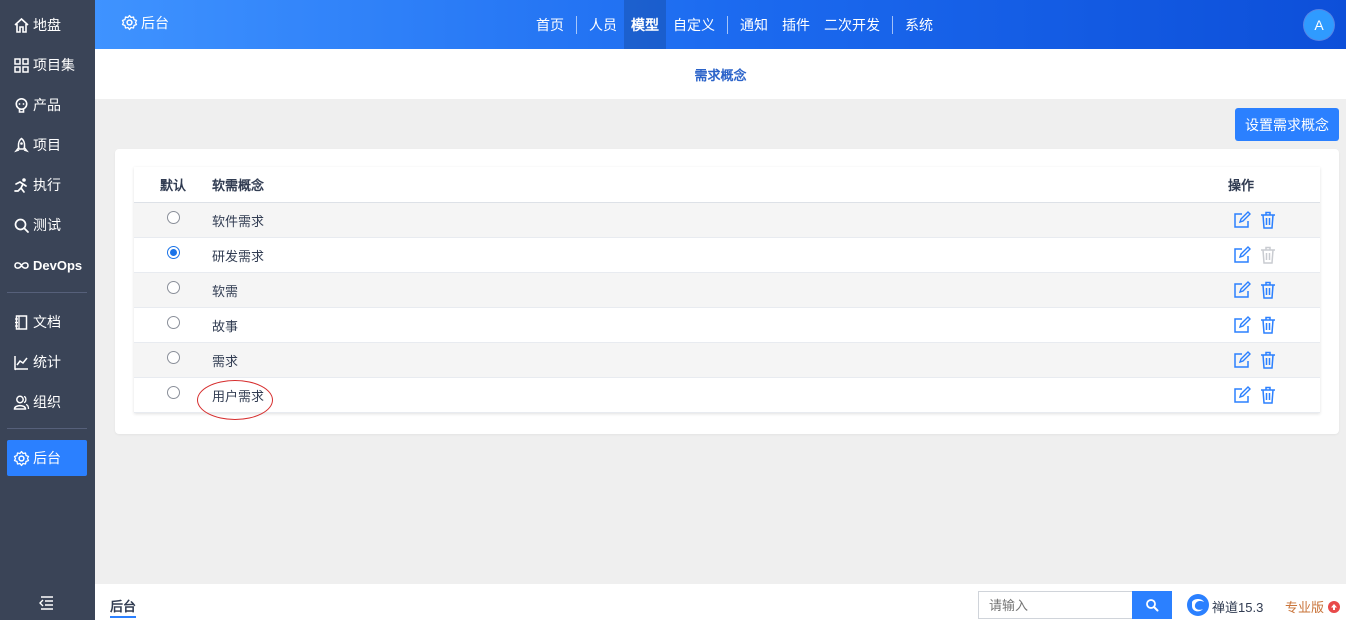  What do you see at coordinates (1055, 605) in the screenshot?
I see `search-input` at bounding box center [1055, 605].